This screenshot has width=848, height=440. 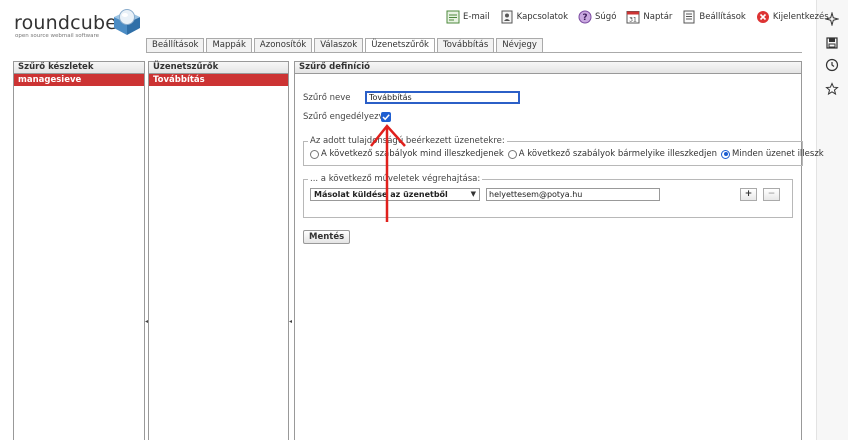 I want to click on filter-sets-header: Szűrő készletek, so click(x=79, y=68).